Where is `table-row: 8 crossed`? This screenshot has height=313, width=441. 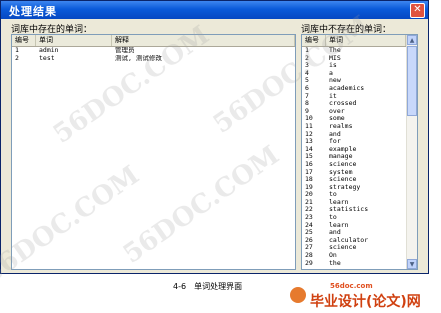
table-row: 8 crossed is located at coordinates (359, 104).